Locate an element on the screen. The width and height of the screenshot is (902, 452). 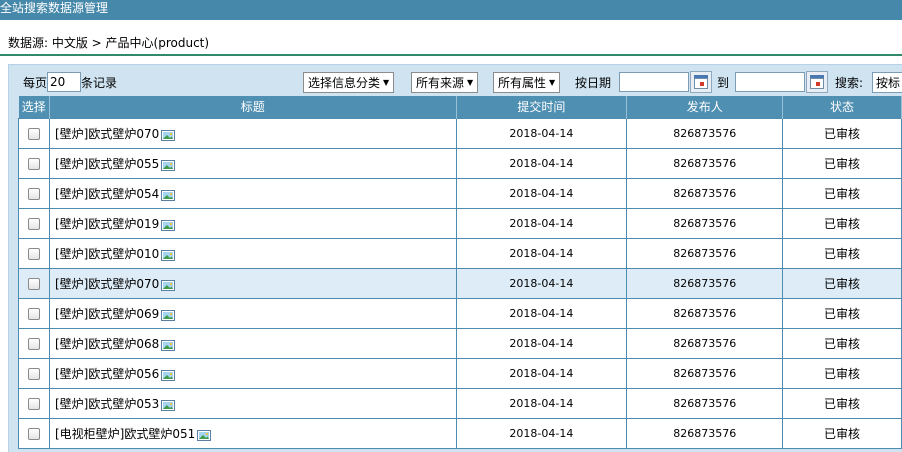
search-type-select: 按标 is located at coordinates (887, 82).